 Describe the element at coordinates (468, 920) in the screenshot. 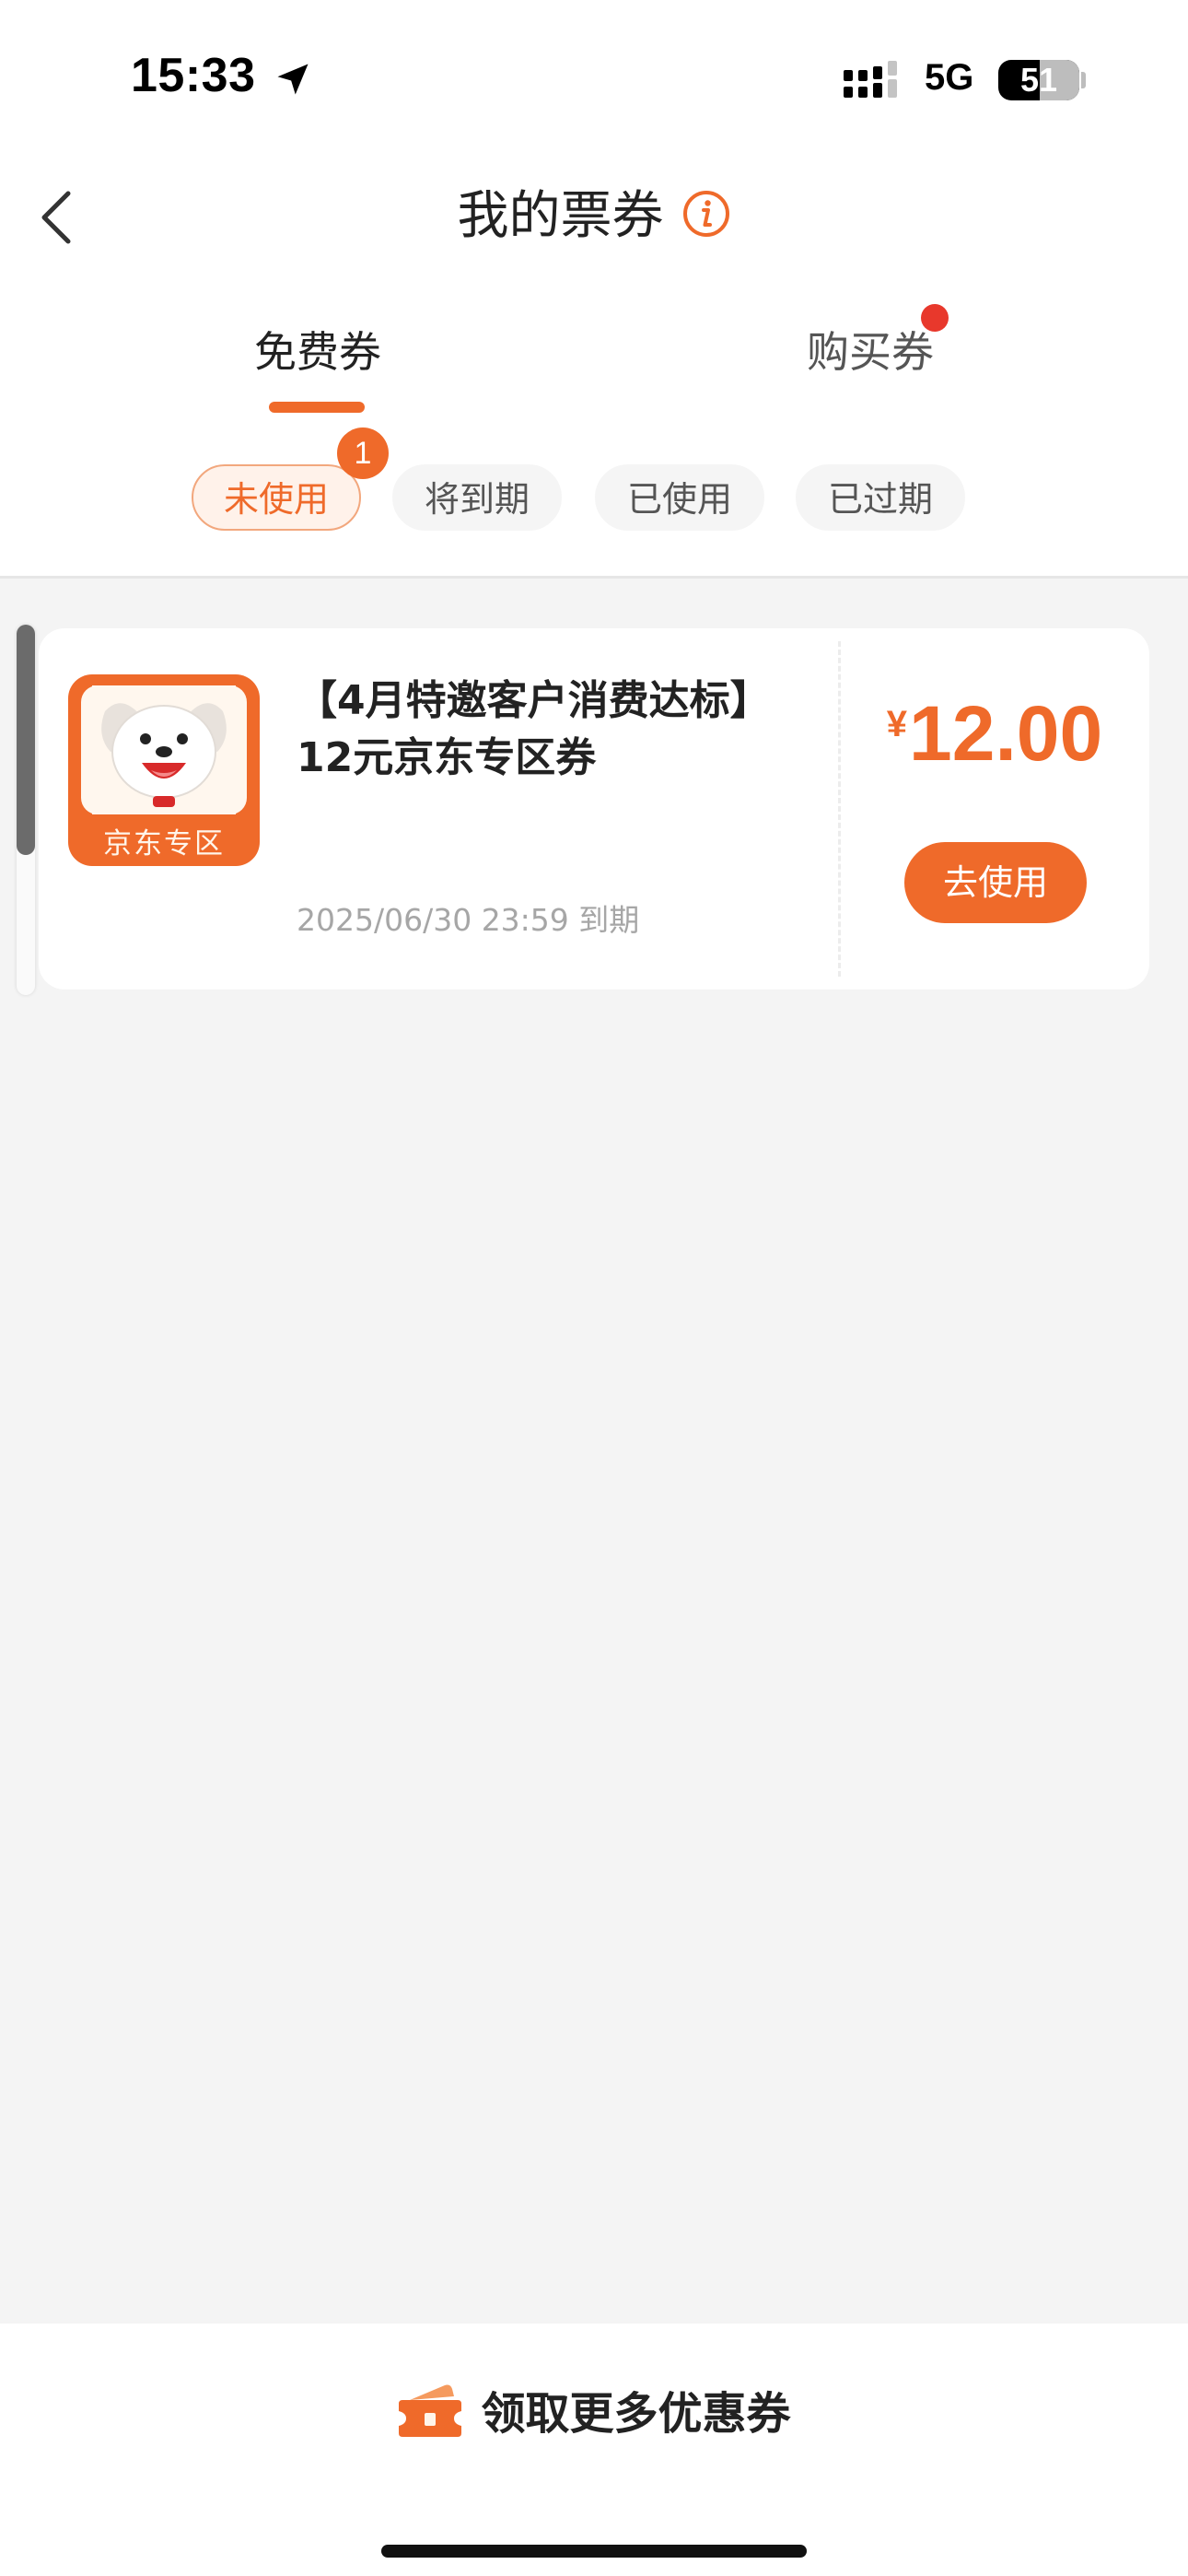

I see `coupon-expiry: 2025/06/30 23:59 到期` at that location.